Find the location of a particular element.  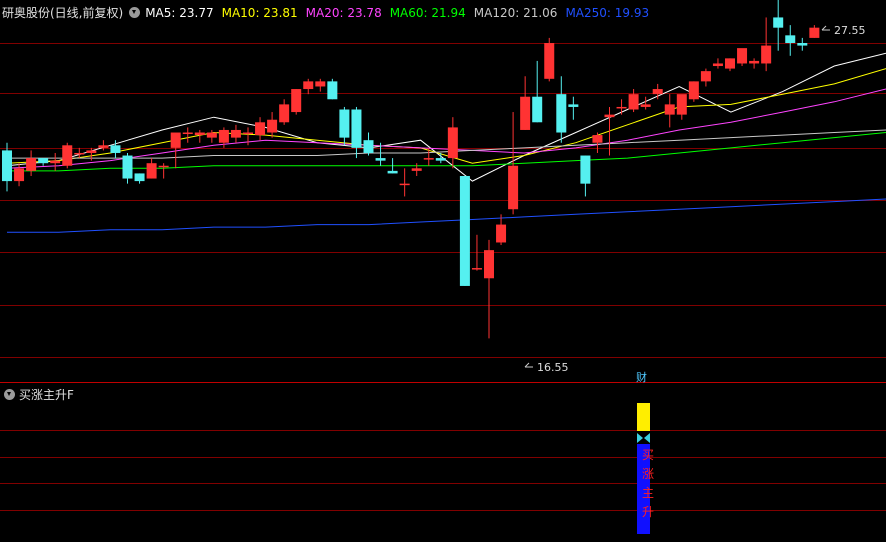

ma-line-ma120 is located at coordinates (446, 144).